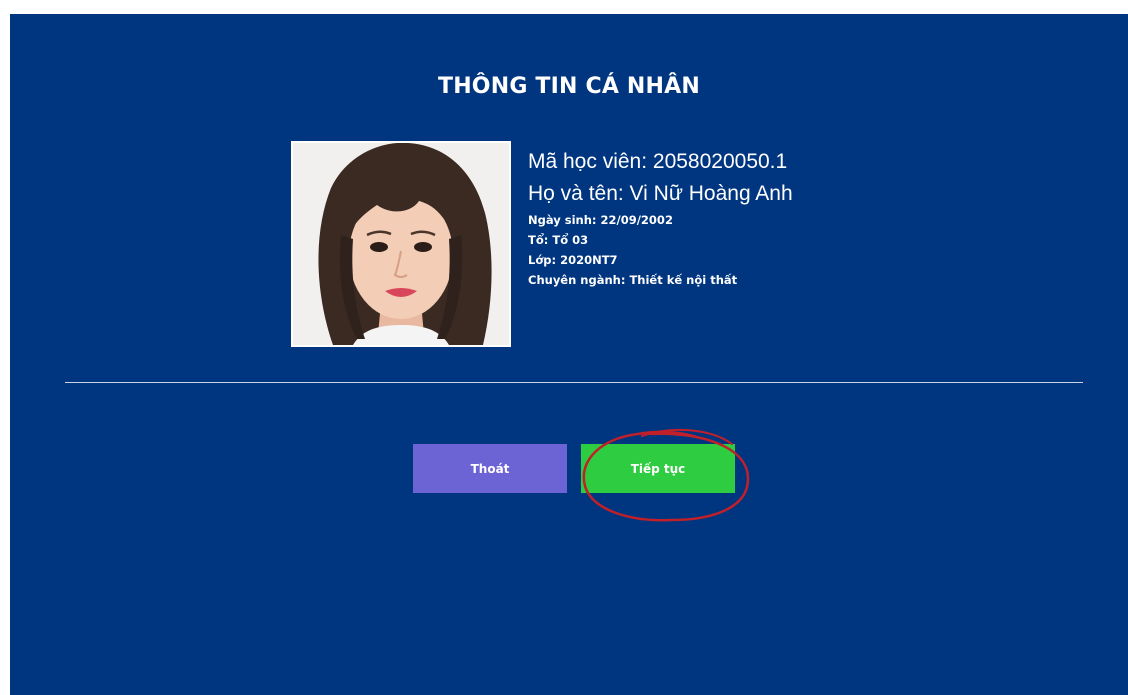  I want to click on student-class: Lớp: 2020NT7, so click(573, 260).